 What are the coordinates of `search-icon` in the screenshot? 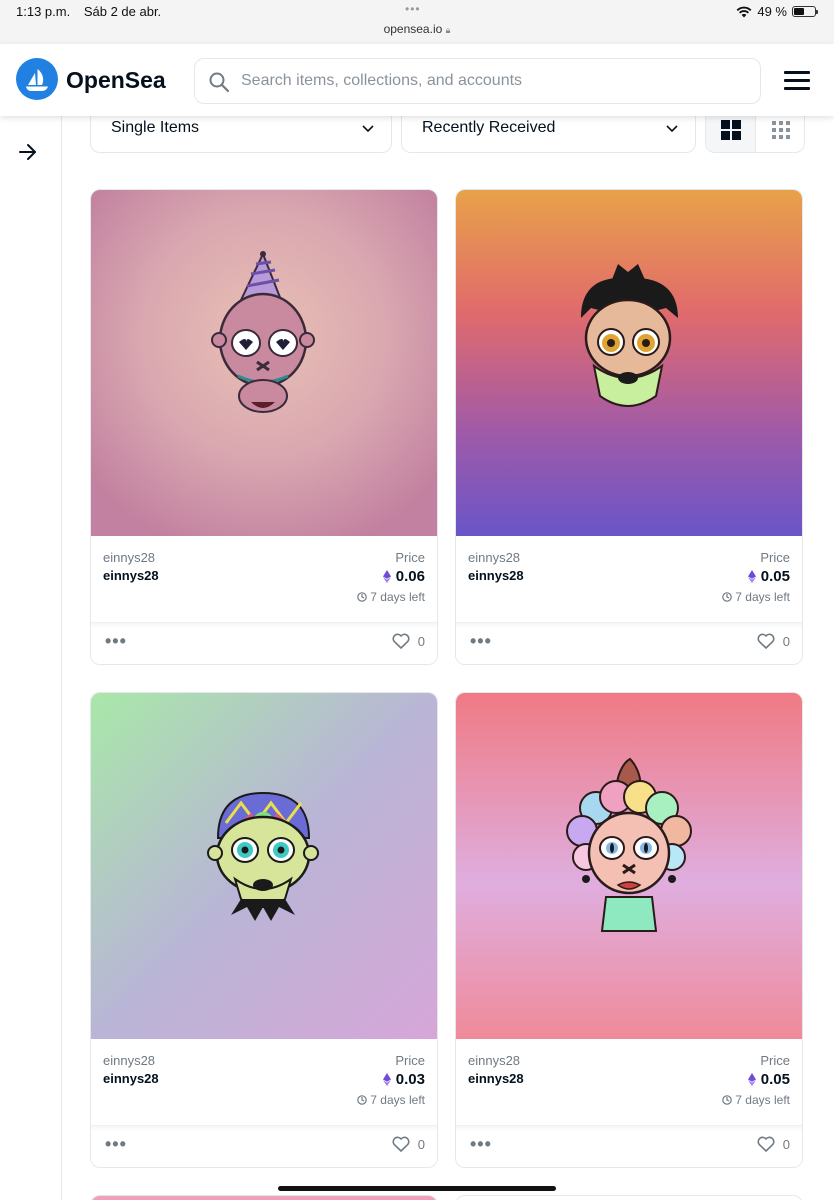 It's located at (219, 82).